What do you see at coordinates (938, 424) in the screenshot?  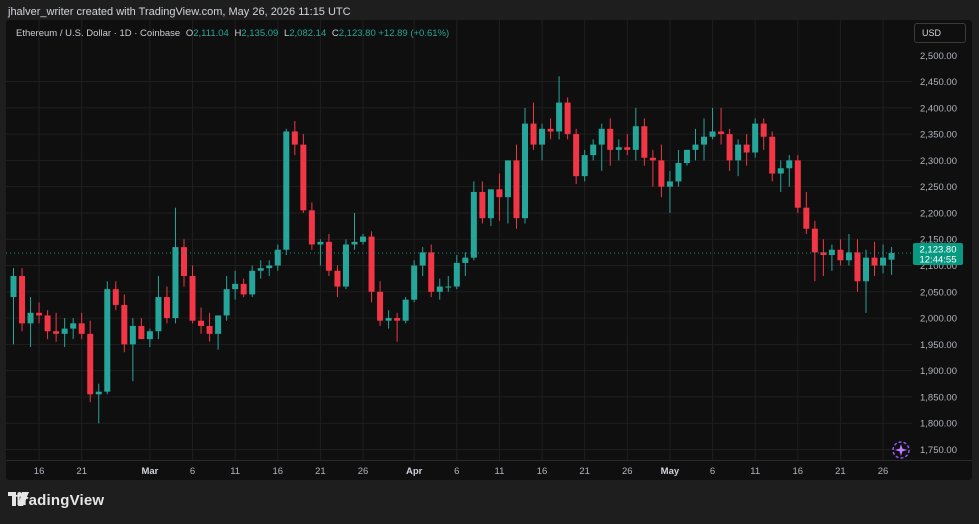 I see `y-tick-label: 1,800.00` at bounding box center [938, 424].